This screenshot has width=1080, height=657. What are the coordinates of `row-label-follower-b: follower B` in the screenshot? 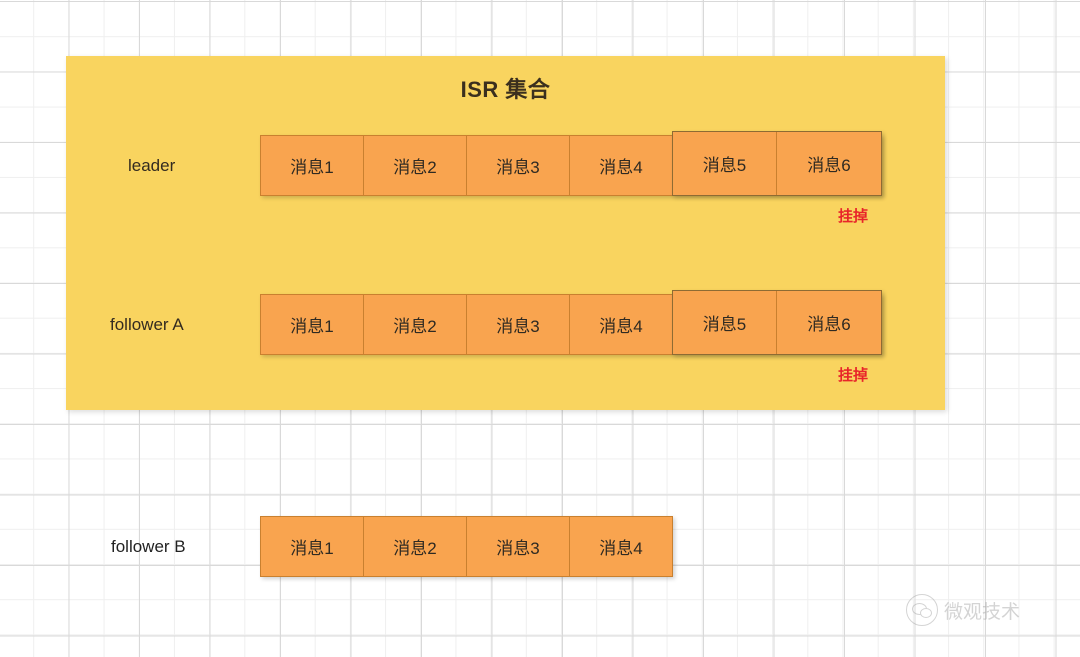 It's located at (148, 546).